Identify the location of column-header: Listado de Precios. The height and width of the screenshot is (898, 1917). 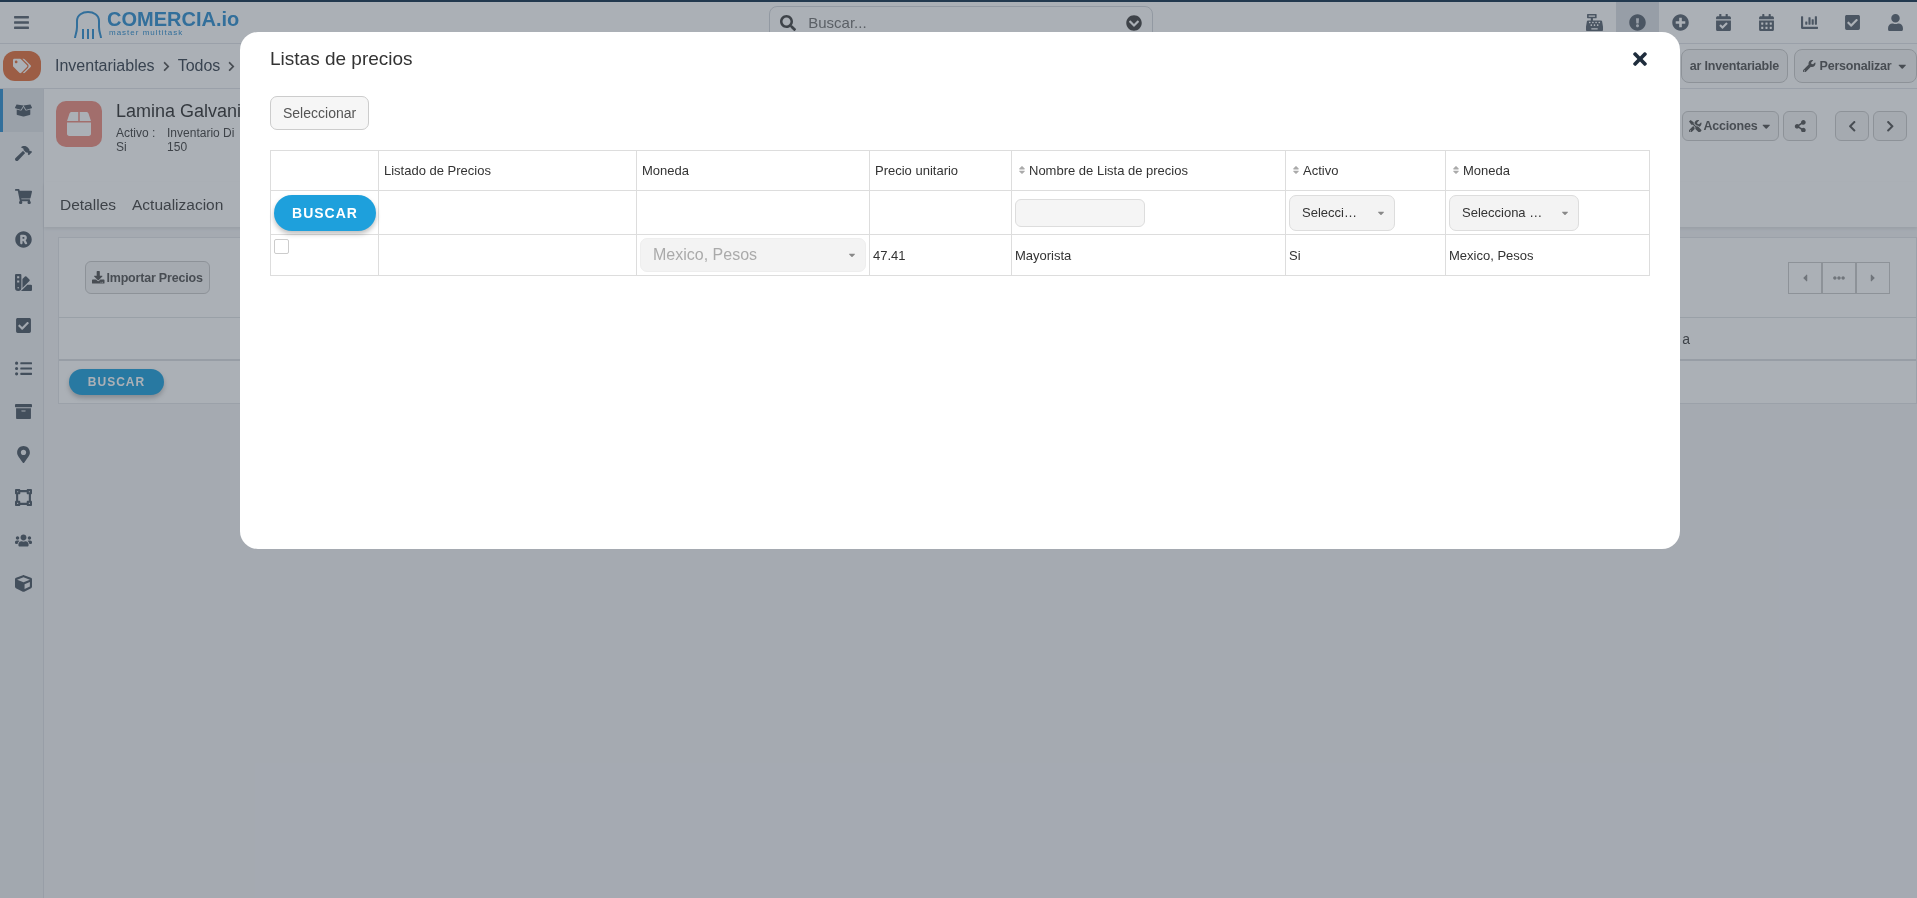
(507, 170).